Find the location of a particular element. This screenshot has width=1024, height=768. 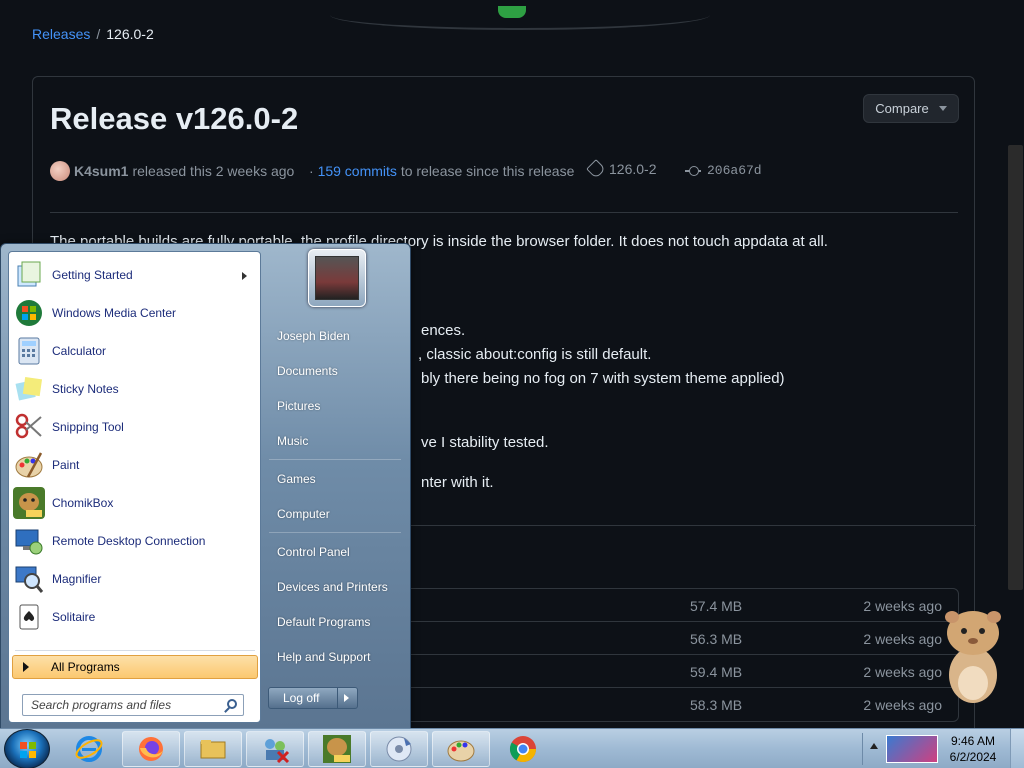

show-desktop-button is located at coordinates (1017, 748).